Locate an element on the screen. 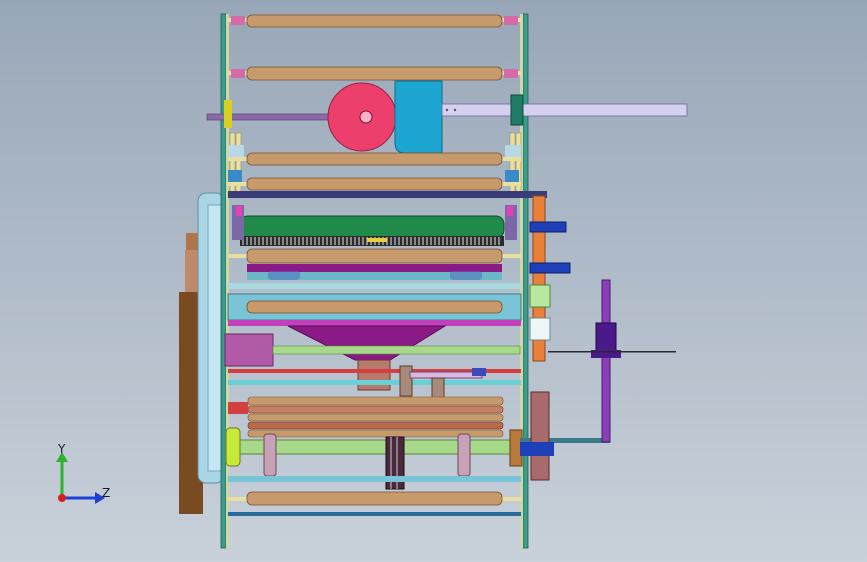 Image resolution: width=867 pixels, height=562 pixels. discharge-hopper is located at coordinates (372, 355).